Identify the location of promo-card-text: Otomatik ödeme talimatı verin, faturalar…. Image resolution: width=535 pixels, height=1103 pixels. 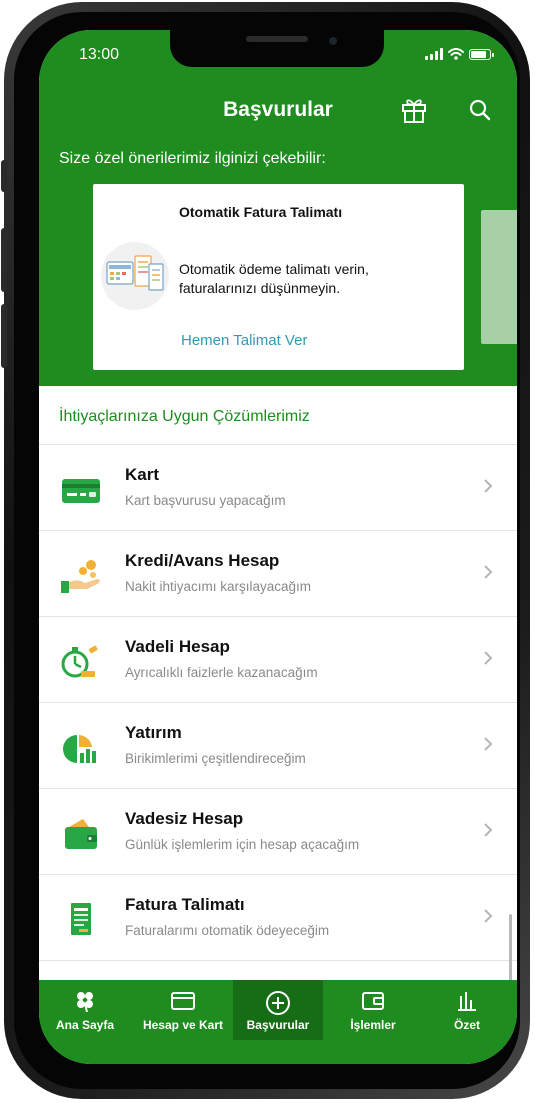
(274, 278).